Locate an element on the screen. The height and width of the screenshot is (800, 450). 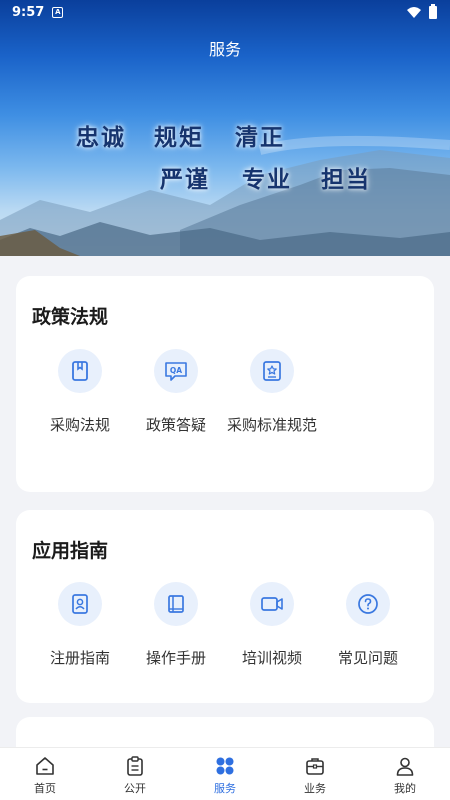
tab-business: 业务 is located at coordinates (315, 774).